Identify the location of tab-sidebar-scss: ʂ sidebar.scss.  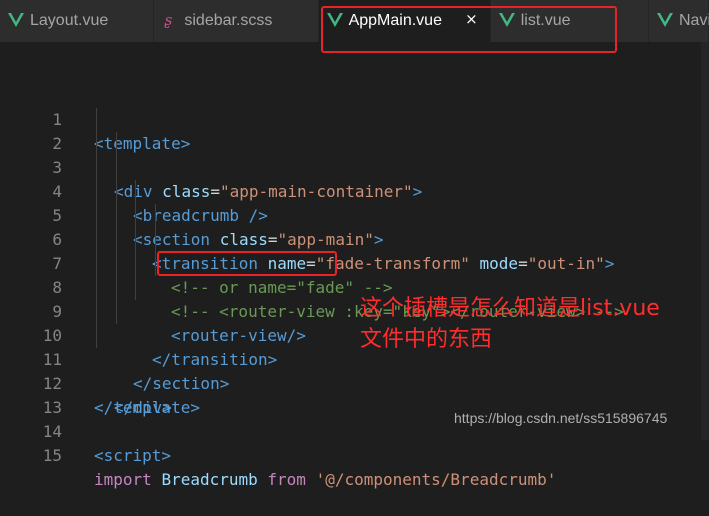
(236, 21).